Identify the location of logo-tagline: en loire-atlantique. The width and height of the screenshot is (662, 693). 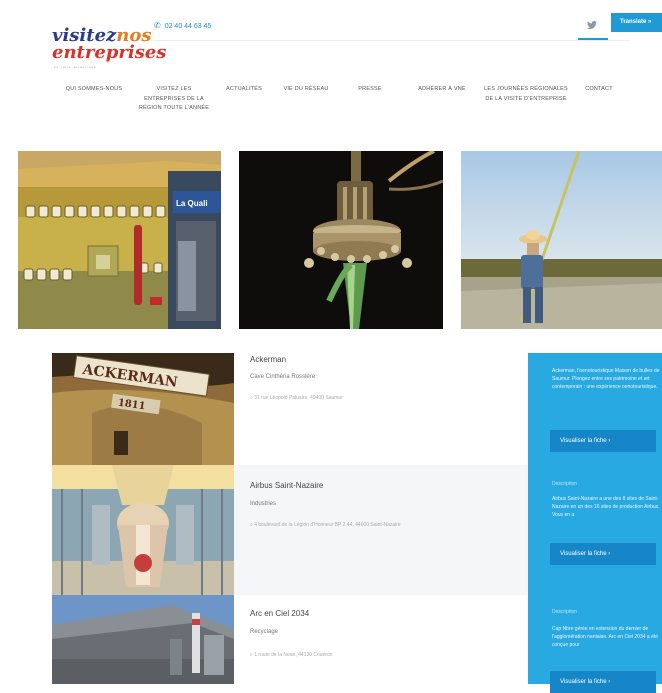
(75, 67).